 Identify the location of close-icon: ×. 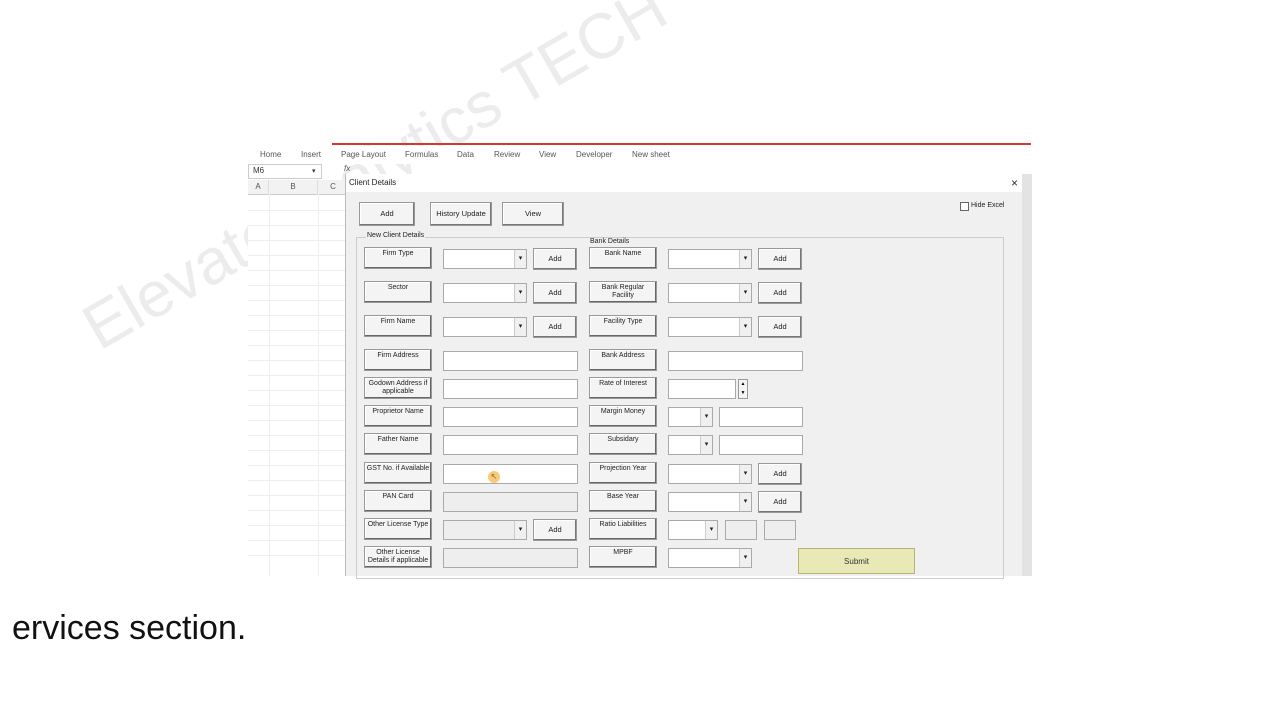
(1014, 183).